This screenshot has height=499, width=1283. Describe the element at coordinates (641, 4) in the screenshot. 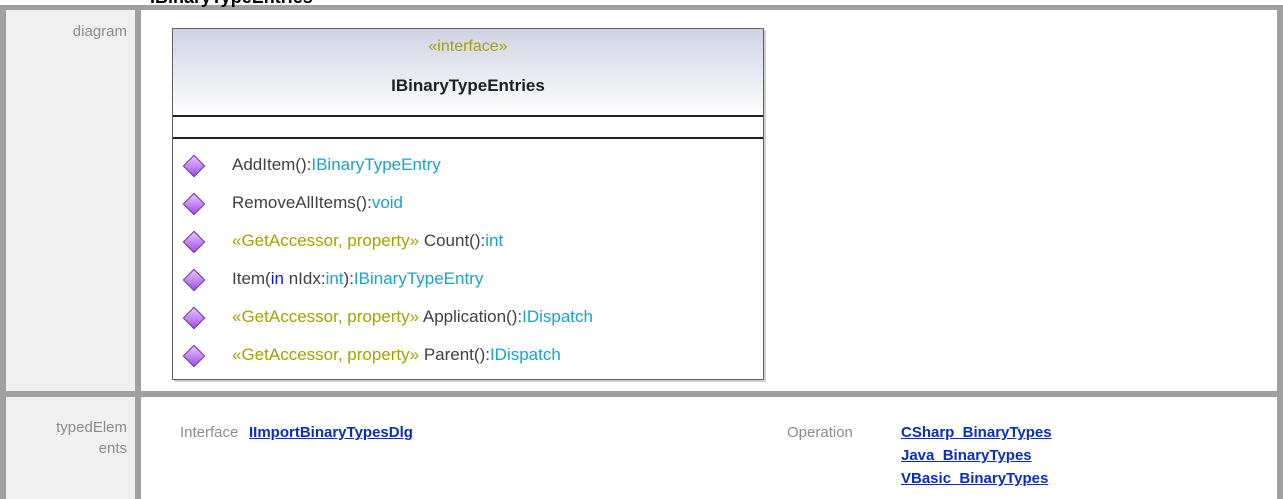

I see `heading-strip: IBinaryTypeEntries` at that location.